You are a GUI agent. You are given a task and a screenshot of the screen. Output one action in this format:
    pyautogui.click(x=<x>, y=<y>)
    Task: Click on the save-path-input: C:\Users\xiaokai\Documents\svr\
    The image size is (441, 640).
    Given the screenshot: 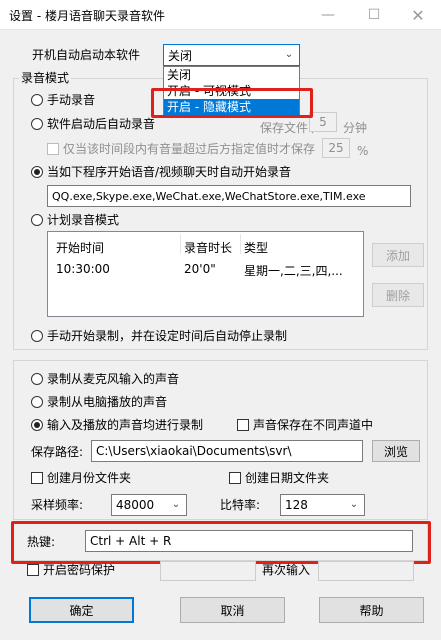 What is the action you would take?
    pyautogui.click(x=227, y=451)
    